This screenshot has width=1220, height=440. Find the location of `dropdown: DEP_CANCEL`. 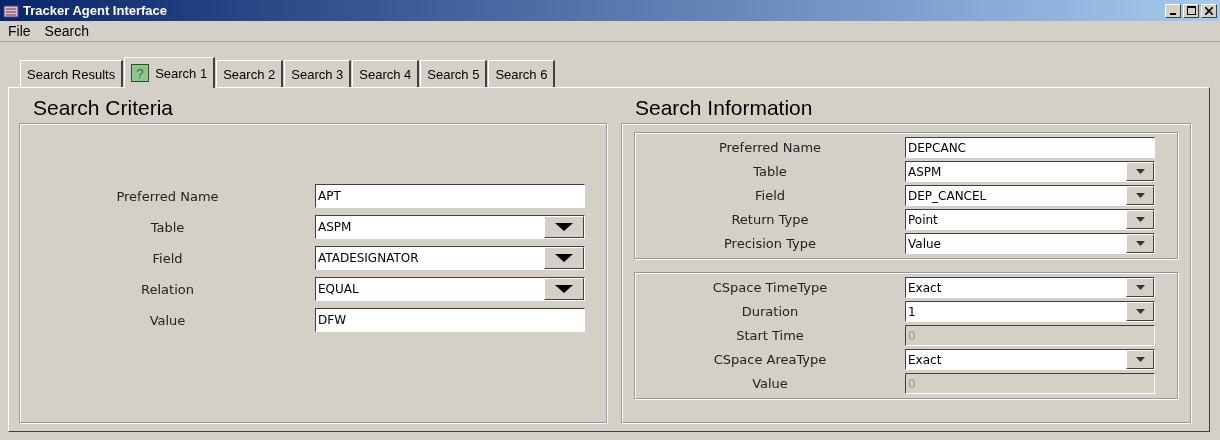

dropdown: DEP_CANCEL is located at coordinates (1030, 195).